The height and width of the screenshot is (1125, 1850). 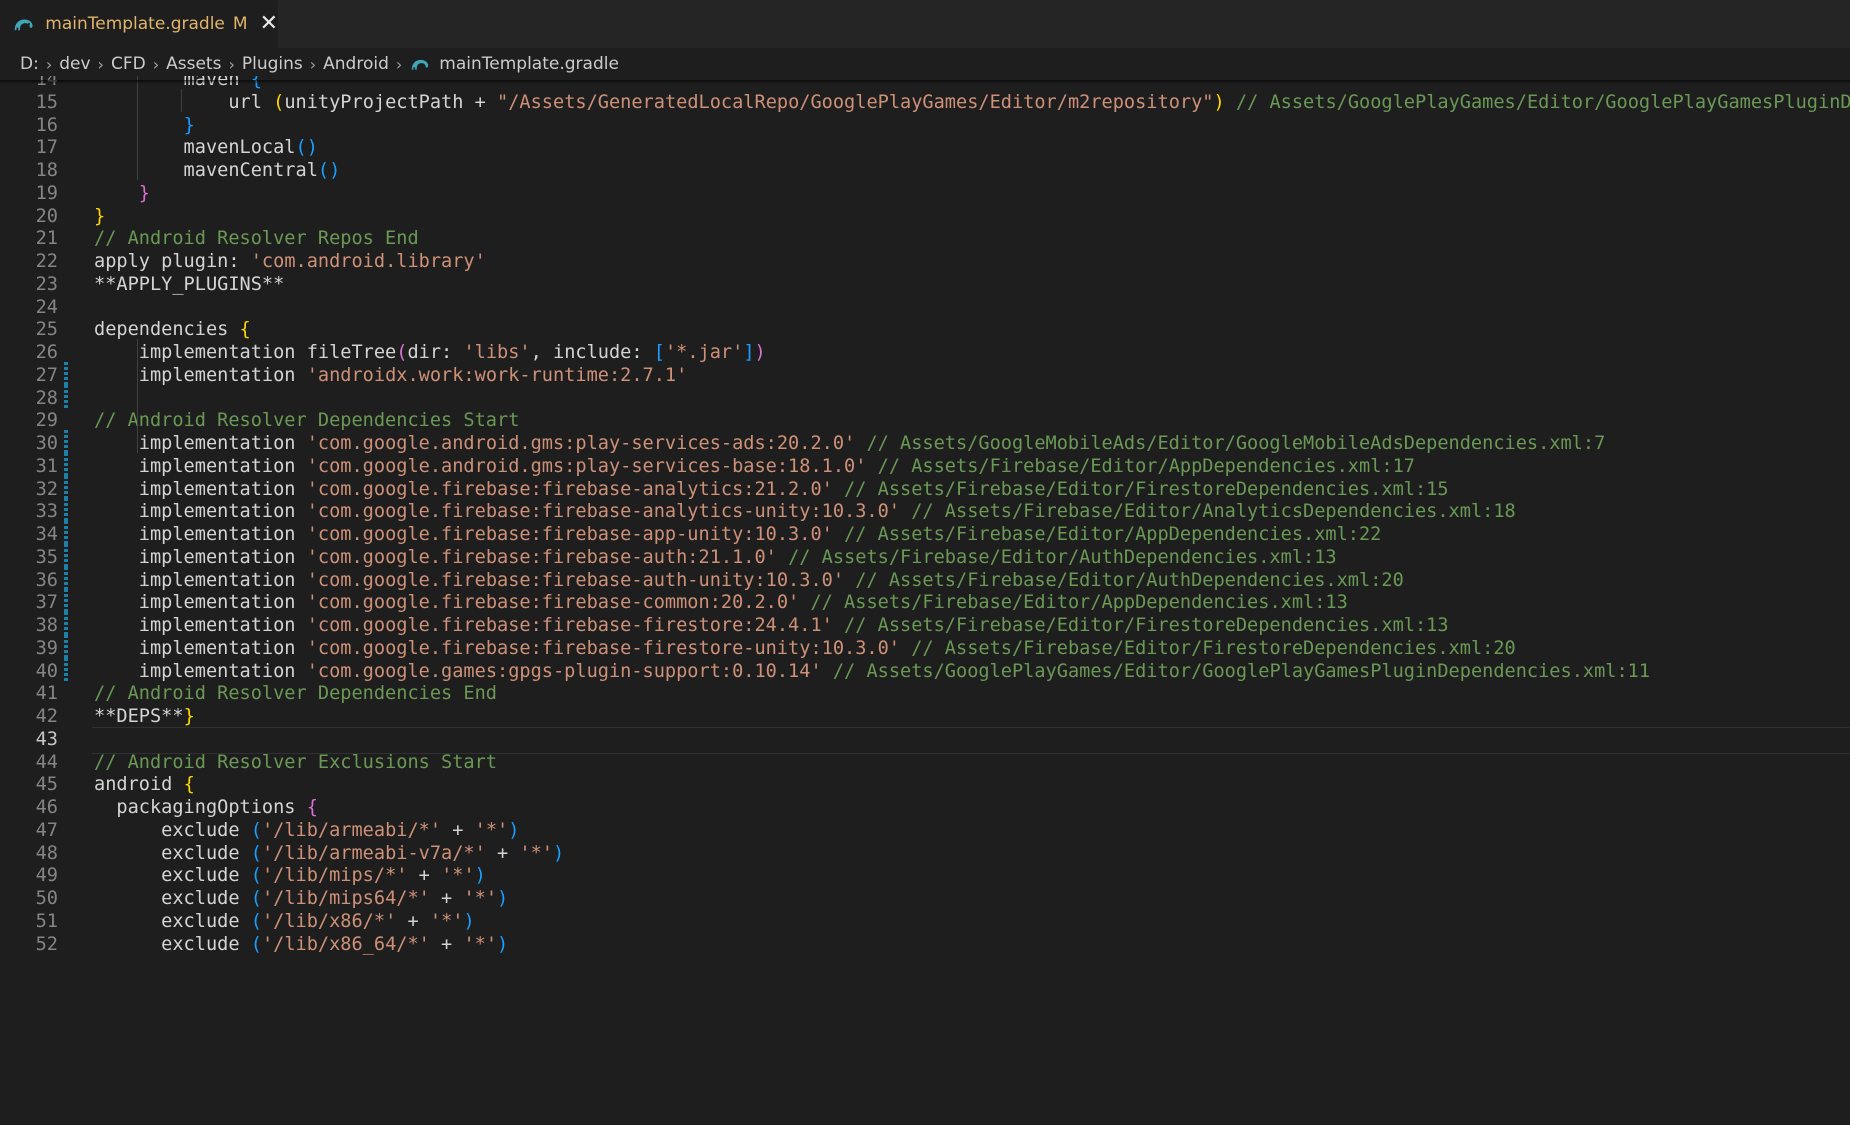 What do you see at coordinates (195, 148) in the screenshot?
I see `code-token: mavenLocal` at bounding box center [195, 148].